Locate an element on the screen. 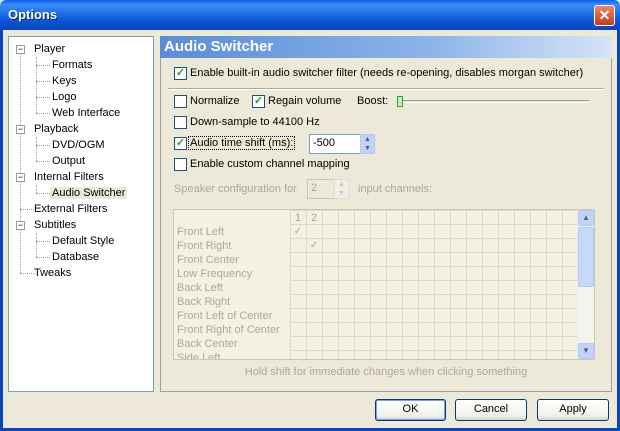 The width and height of the screenshot is (620, 431). tree-item-subtitles: Subtitles is located at coordinates (55, 225).